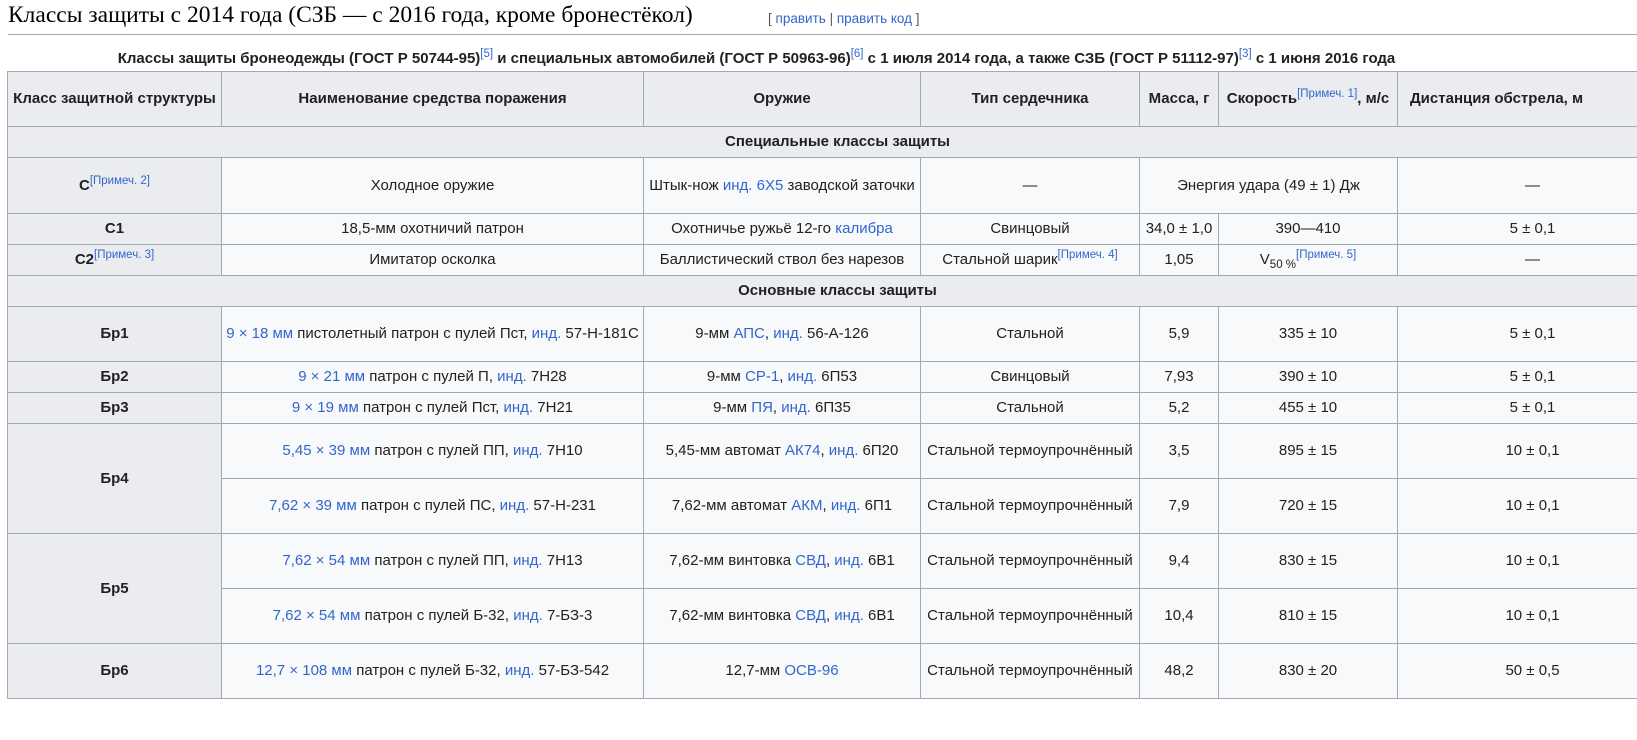 Image resolution: width=1637 pixels, height=740 pixels. I want to click on caliber-link: 5,45 × 39 мм, so click(326, 450).